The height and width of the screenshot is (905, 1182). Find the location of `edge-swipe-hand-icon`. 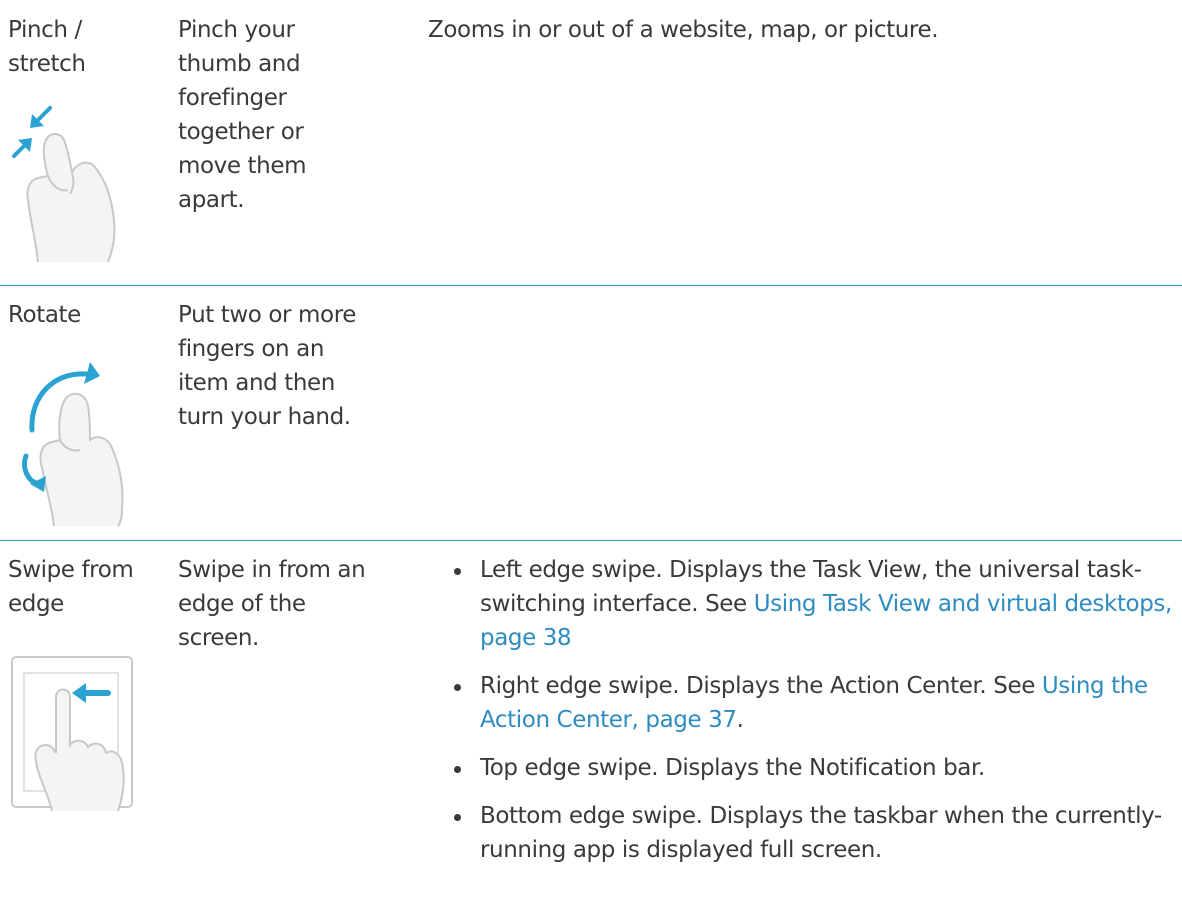

edge-swipe-hand-icon is located at coordinates (72, 735).